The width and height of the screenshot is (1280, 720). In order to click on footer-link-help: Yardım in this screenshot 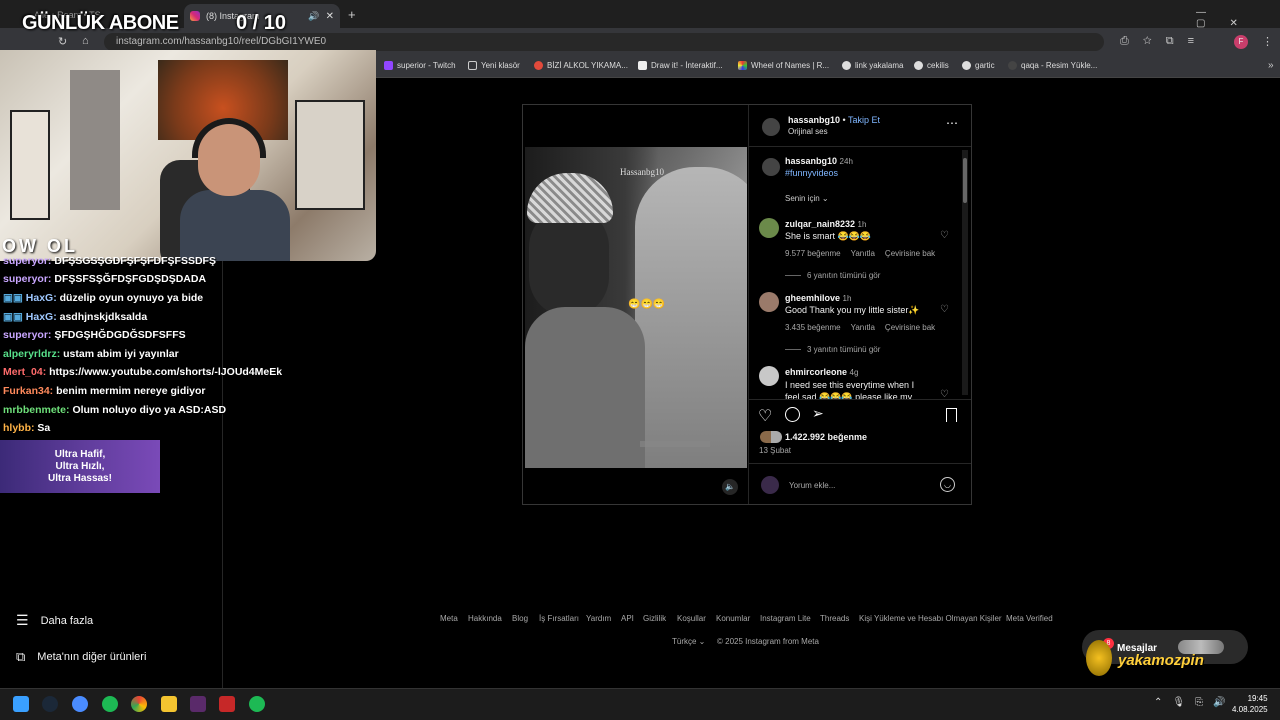, I will do `click(598, 618)`.